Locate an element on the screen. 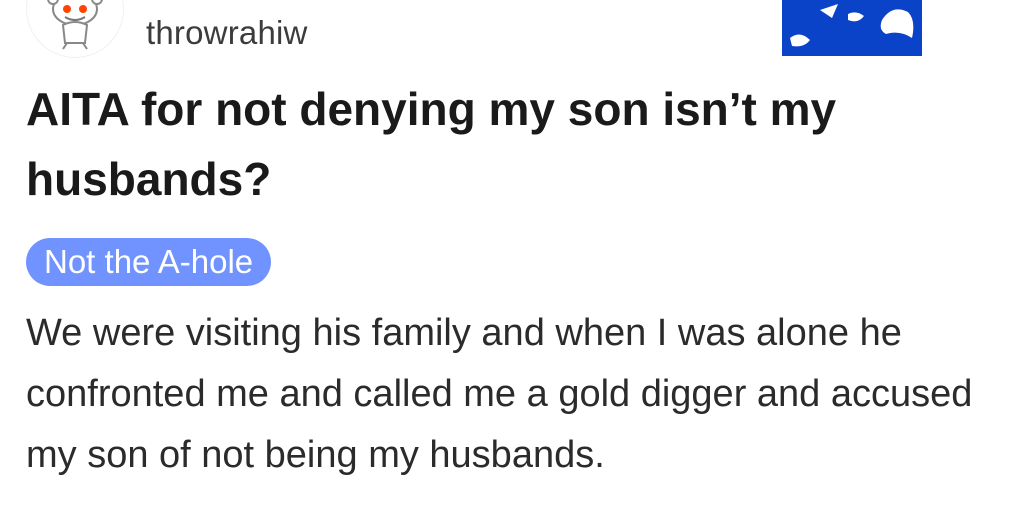 Image resolution: width=1018 pixels, height=521 pixels. user-avatar is located at coordinates (75, 29).